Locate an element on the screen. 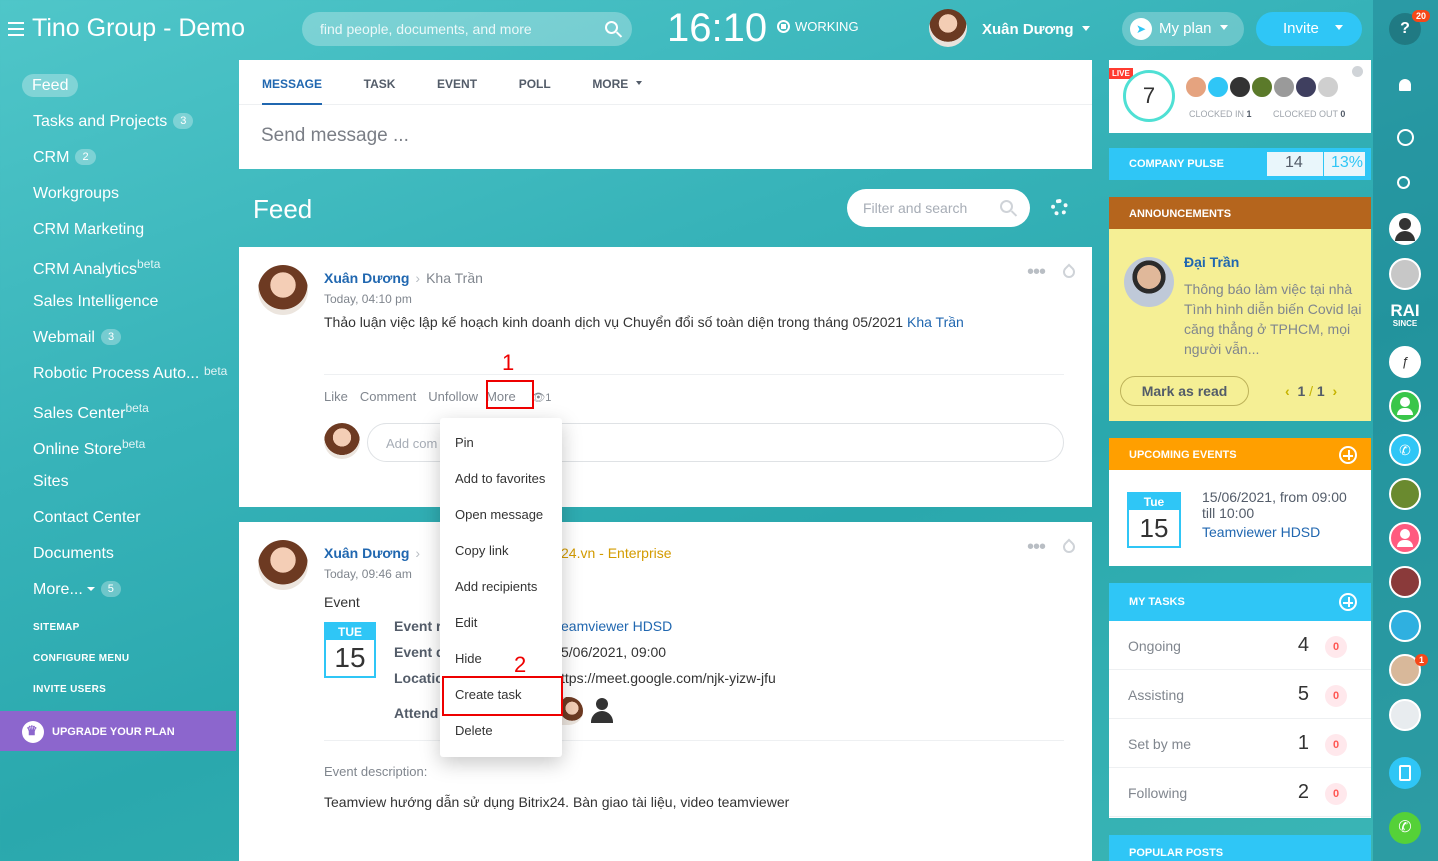 This screenshot has height=861, width=1438. menu-item-tasks: Tasks and Projects 3 is located at coordinates (119, 122).